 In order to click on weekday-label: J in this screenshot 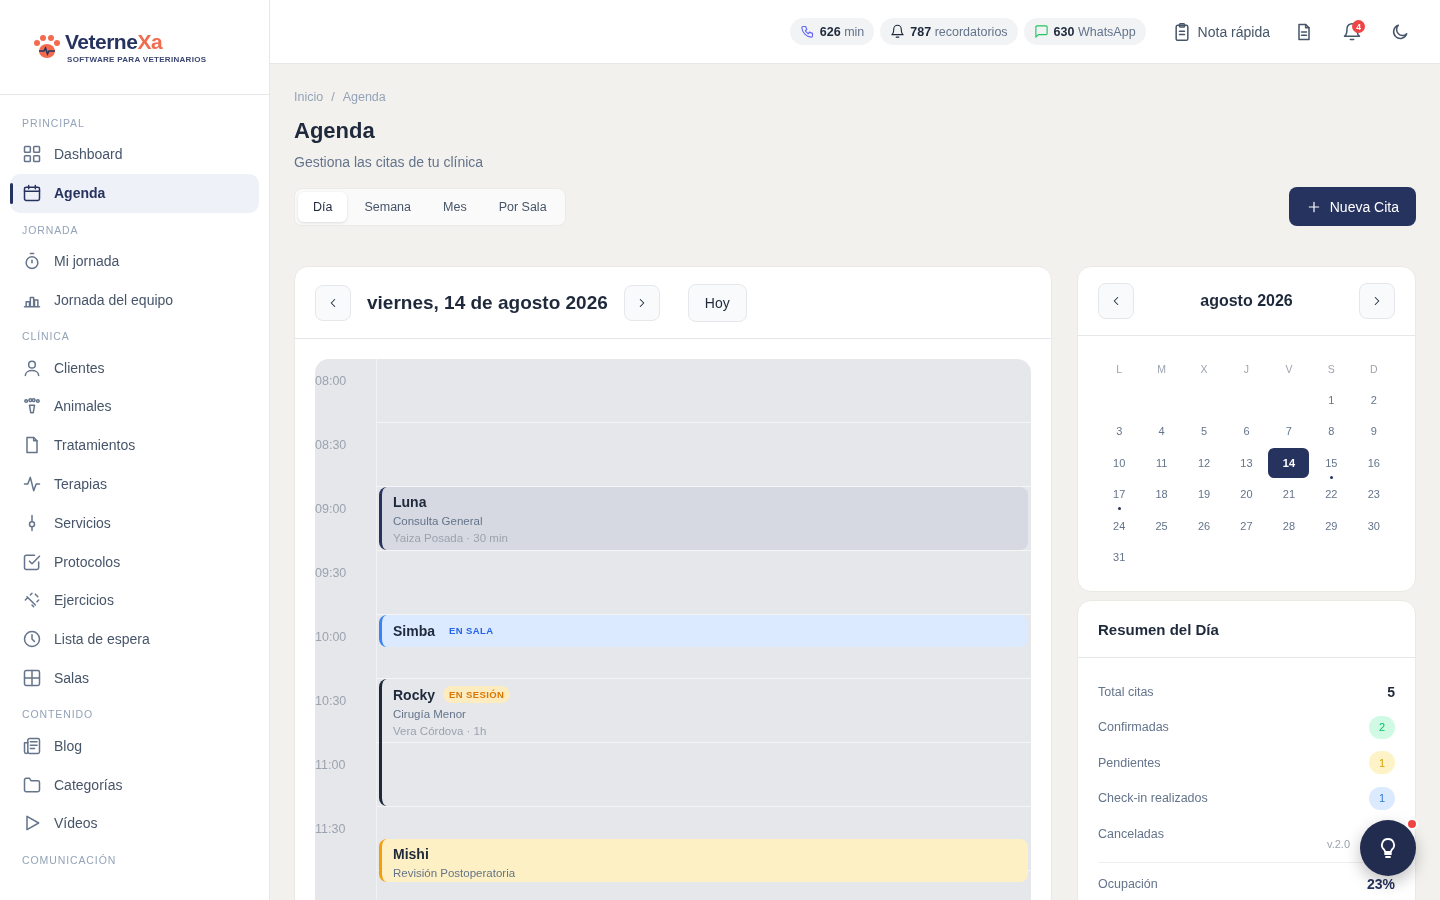, I will do `click(1246, 369)`.